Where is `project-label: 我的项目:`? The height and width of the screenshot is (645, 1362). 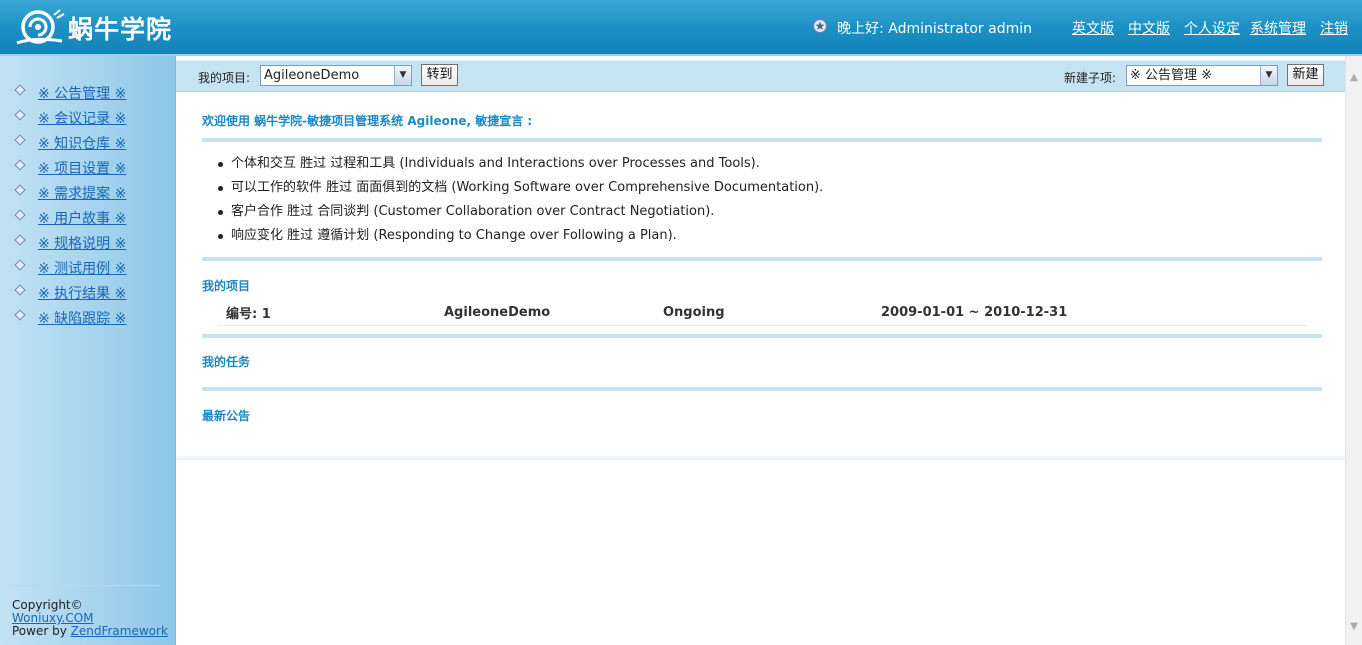
project-label: 我的项目: is located at coordinates (224, 78).